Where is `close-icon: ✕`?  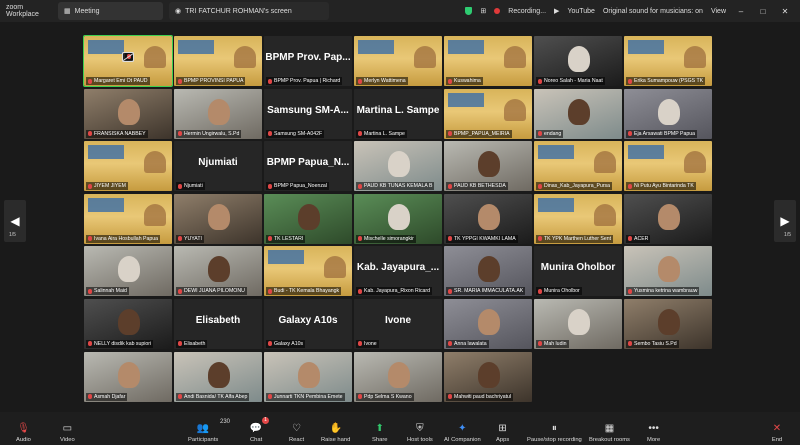 close-icon: ✕ is located at coordinates (785, 11).